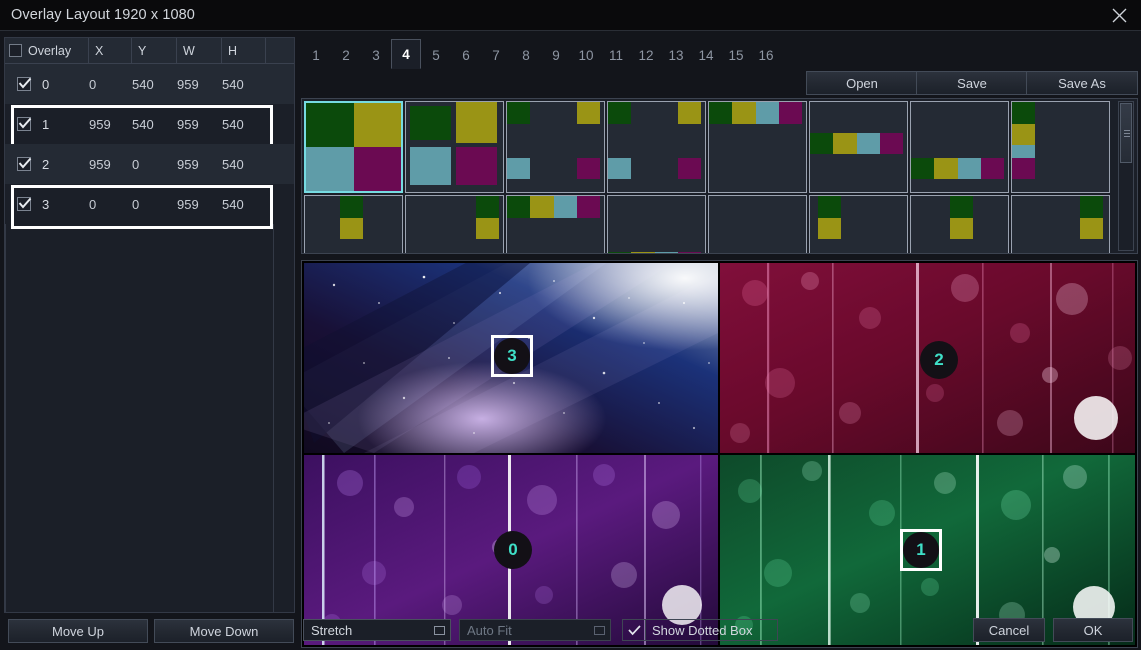 Image resolution: width=1141 pixels, height=650 pixels. I want to click on row-checkbox-cell: 2, so click(47, 164).